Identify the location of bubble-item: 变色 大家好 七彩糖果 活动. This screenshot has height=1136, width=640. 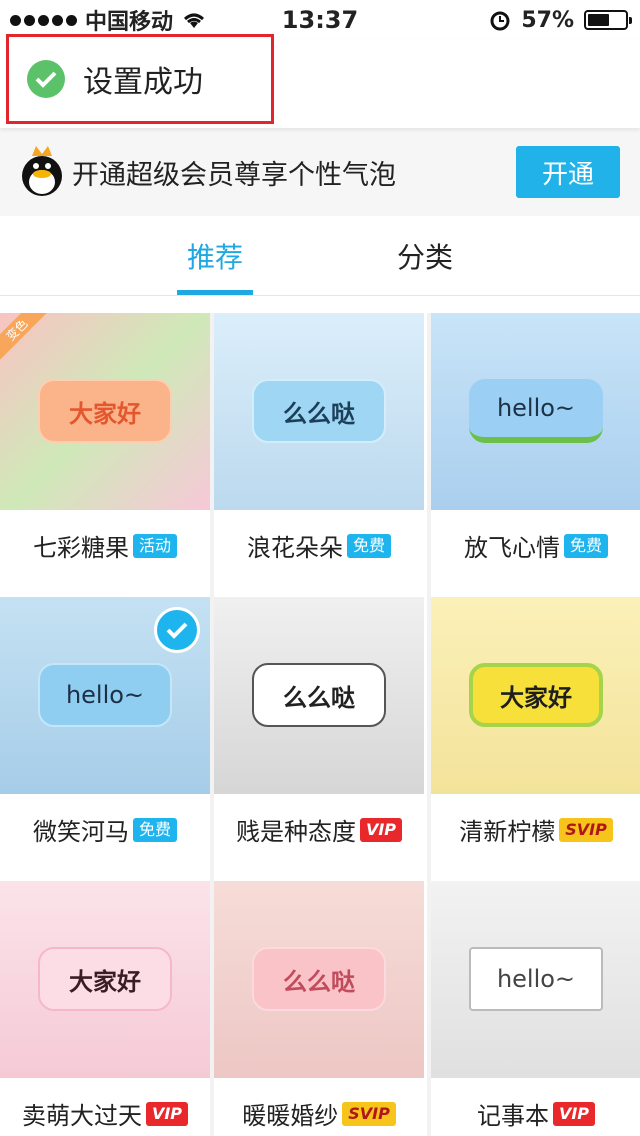
(105, 448).